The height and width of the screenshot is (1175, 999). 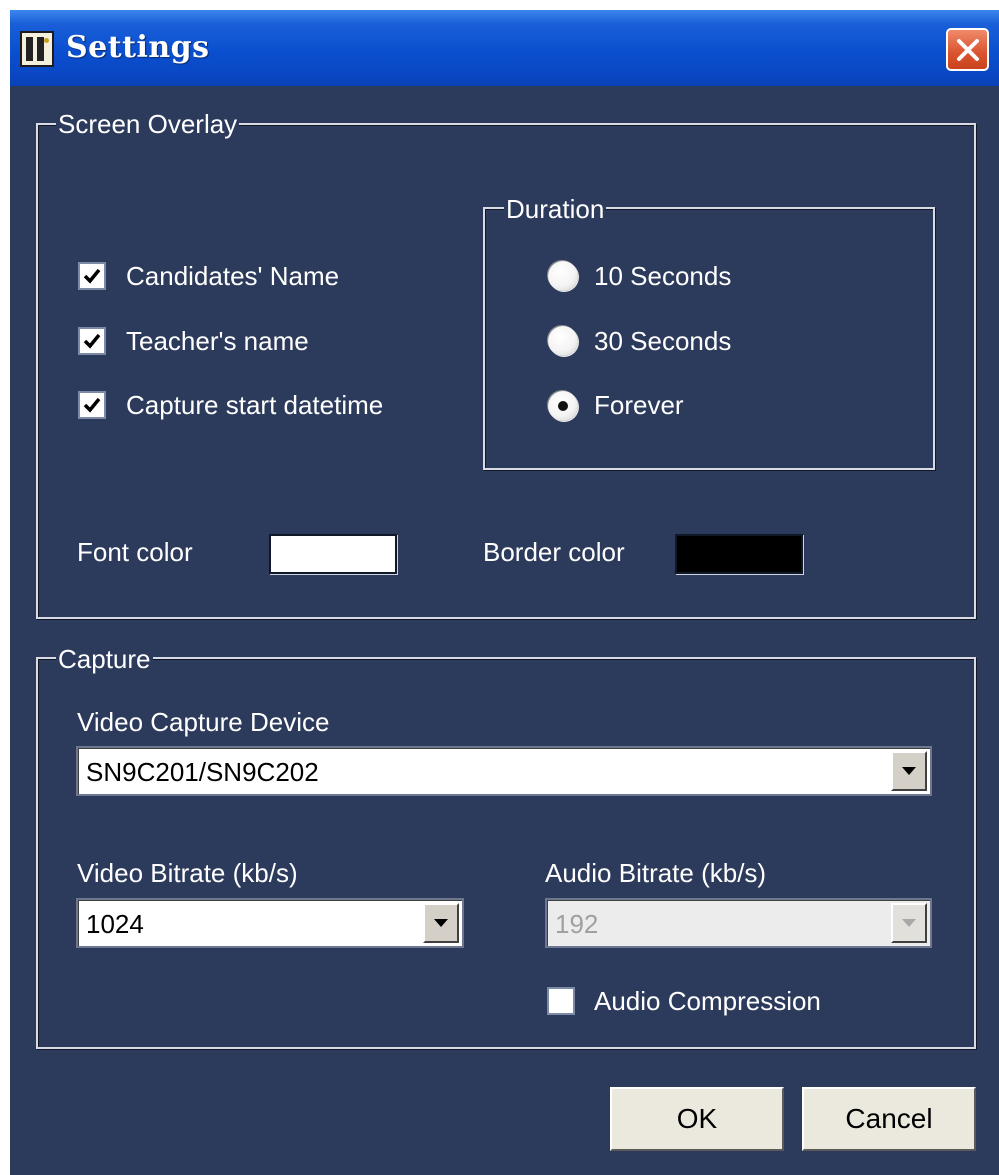 What do you see at coordinates (37, 49) in the screenshot?
I see `app-icon` at bounding box center [37, 49].